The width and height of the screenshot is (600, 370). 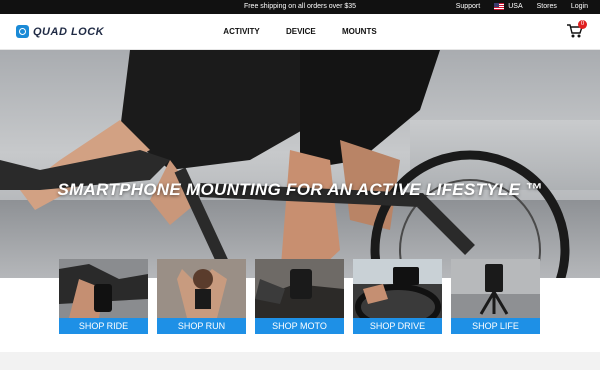 I want to click on shop-life-label: SHOP LIFE, so click(x=495, y=326).